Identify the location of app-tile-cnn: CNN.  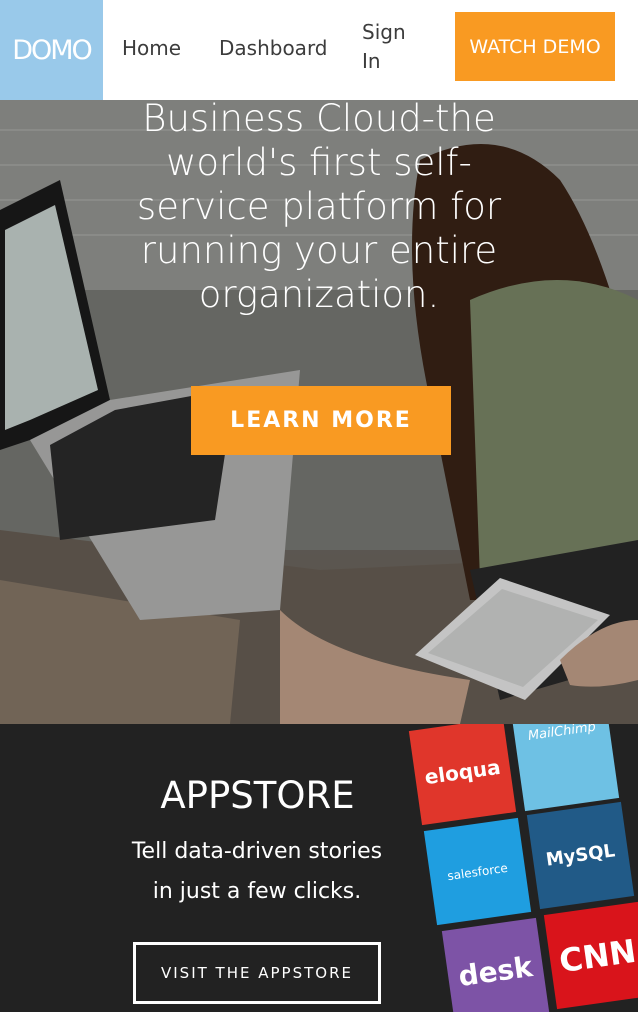
(590, 955).